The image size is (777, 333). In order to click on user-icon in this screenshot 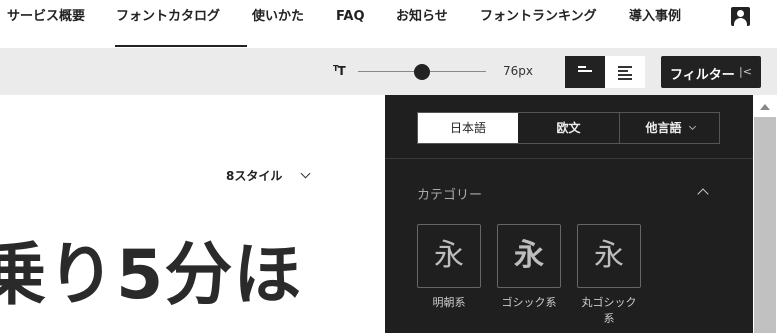, I will do `click(740, 16)`.